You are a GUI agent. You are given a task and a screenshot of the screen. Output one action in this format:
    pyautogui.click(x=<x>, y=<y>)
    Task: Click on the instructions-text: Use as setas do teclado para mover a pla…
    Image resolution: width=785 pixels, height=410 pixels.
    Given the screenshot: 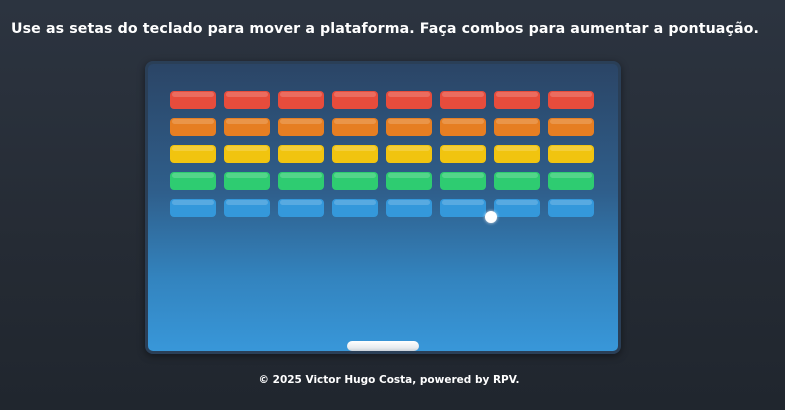 What is the action you would take?
    pyautogui.click(x=385, y=29)
    